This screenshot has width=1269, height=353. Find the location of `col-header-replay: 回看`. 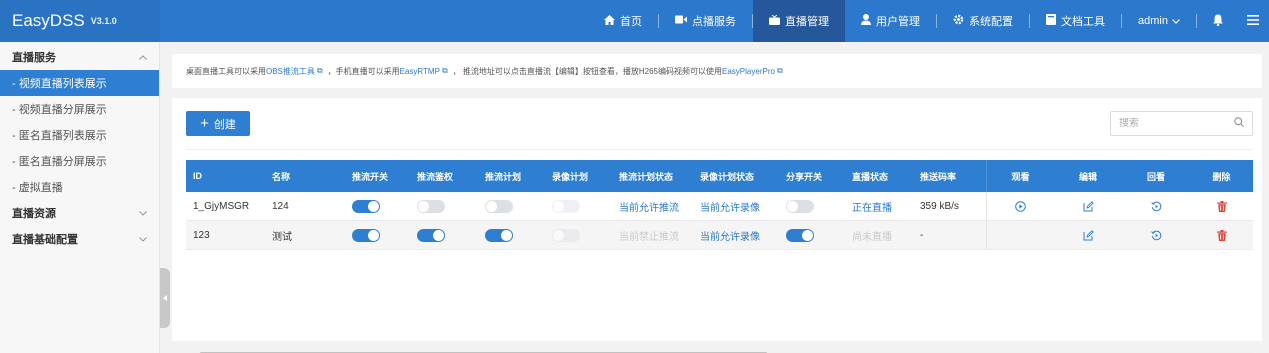

col-header-replay: 回看 is located at coordinates (1155, 176).